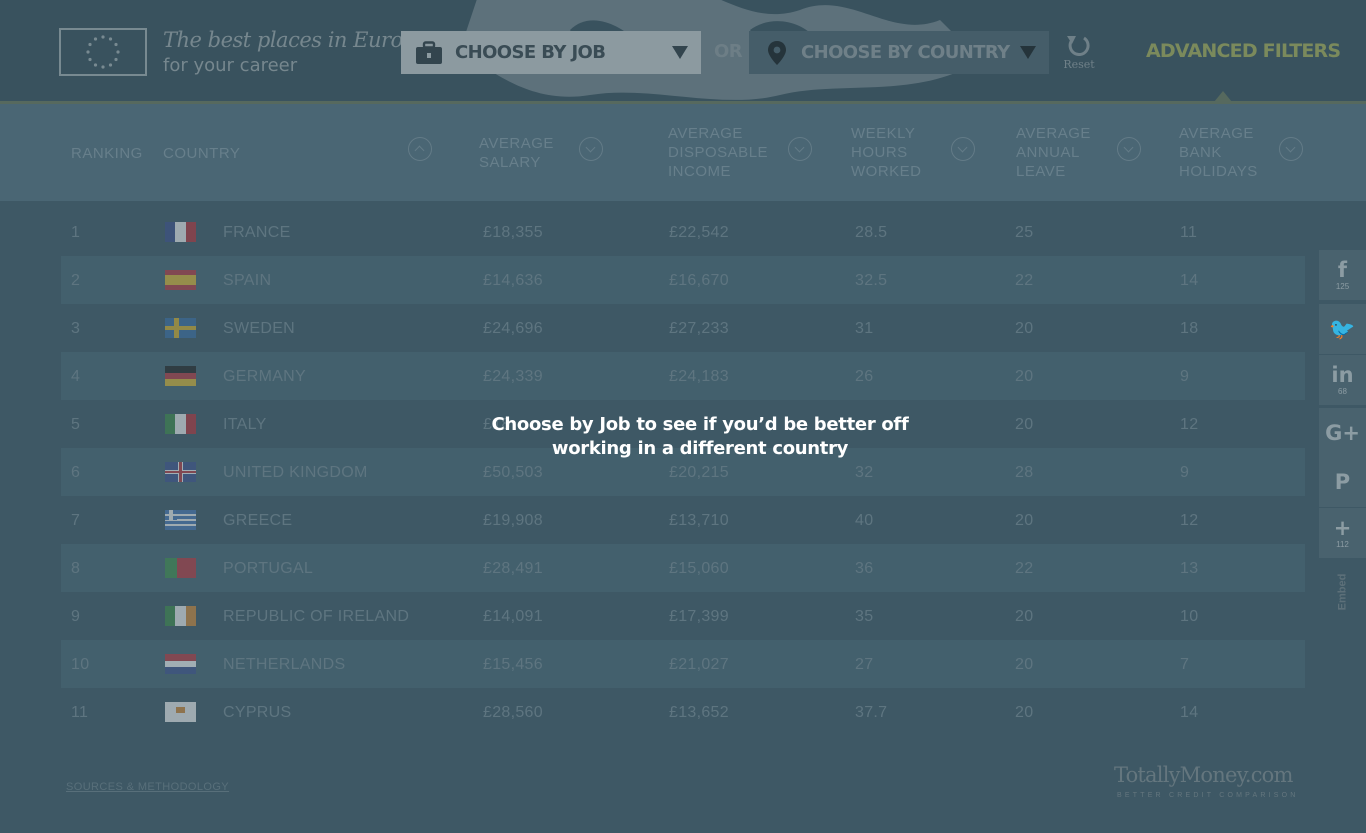 This screenshot has width=1366, height=833. I want to click on cell-hours: 28.5, so click(871, 232).